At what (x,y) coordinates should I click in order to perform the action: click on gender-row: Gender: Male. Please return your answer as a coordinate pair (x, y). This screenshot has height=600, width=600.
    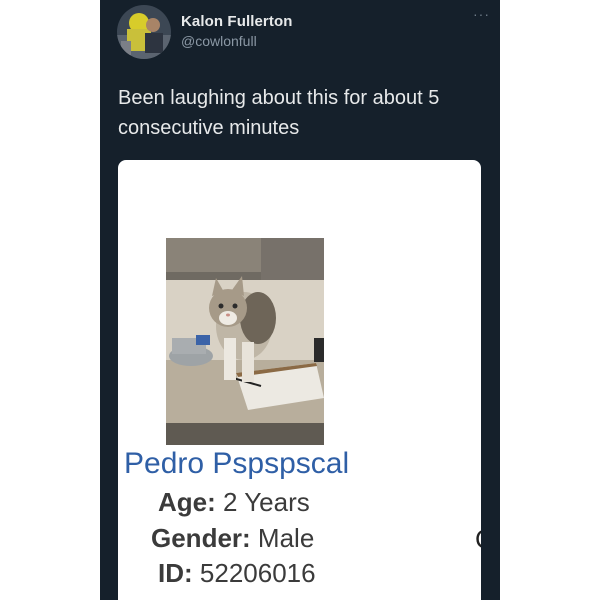
    Looking at the image, I should click on (232, 538).